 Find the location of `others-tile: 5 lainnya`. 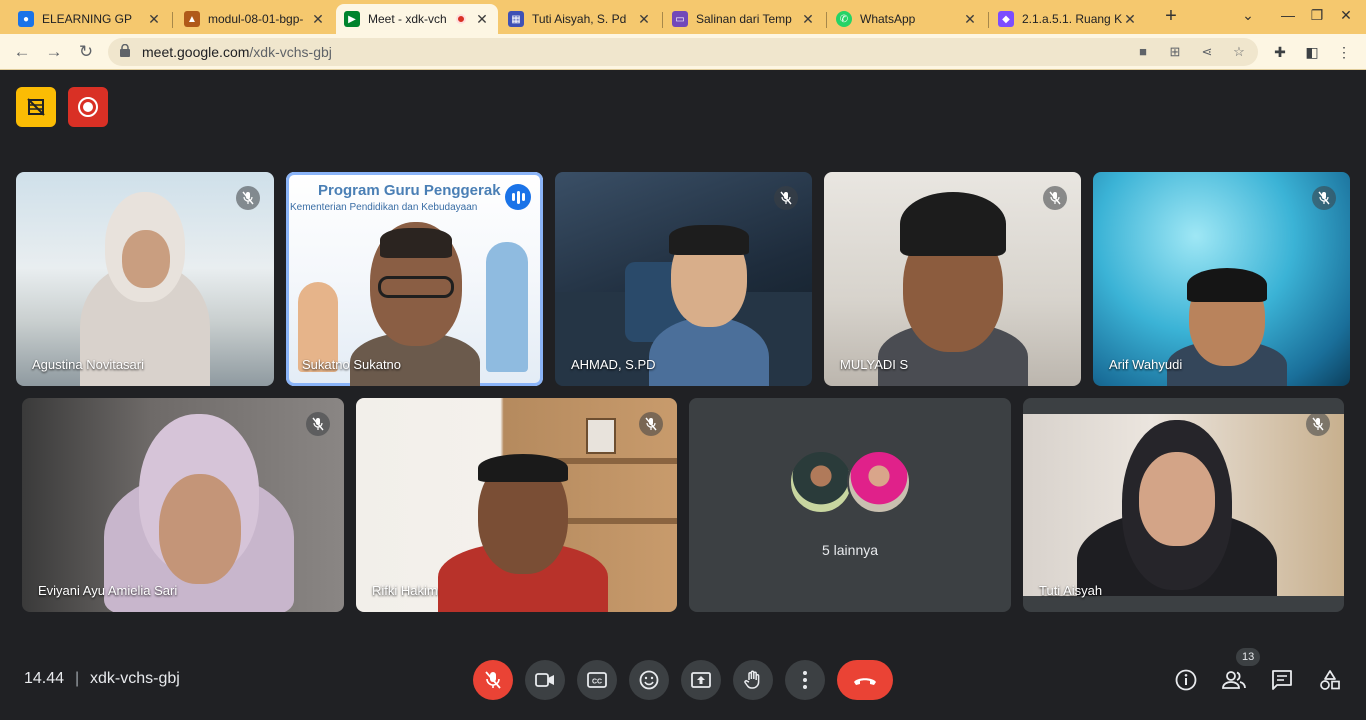

others-tile: 5 lainnya is located at coordinates (850, 505).